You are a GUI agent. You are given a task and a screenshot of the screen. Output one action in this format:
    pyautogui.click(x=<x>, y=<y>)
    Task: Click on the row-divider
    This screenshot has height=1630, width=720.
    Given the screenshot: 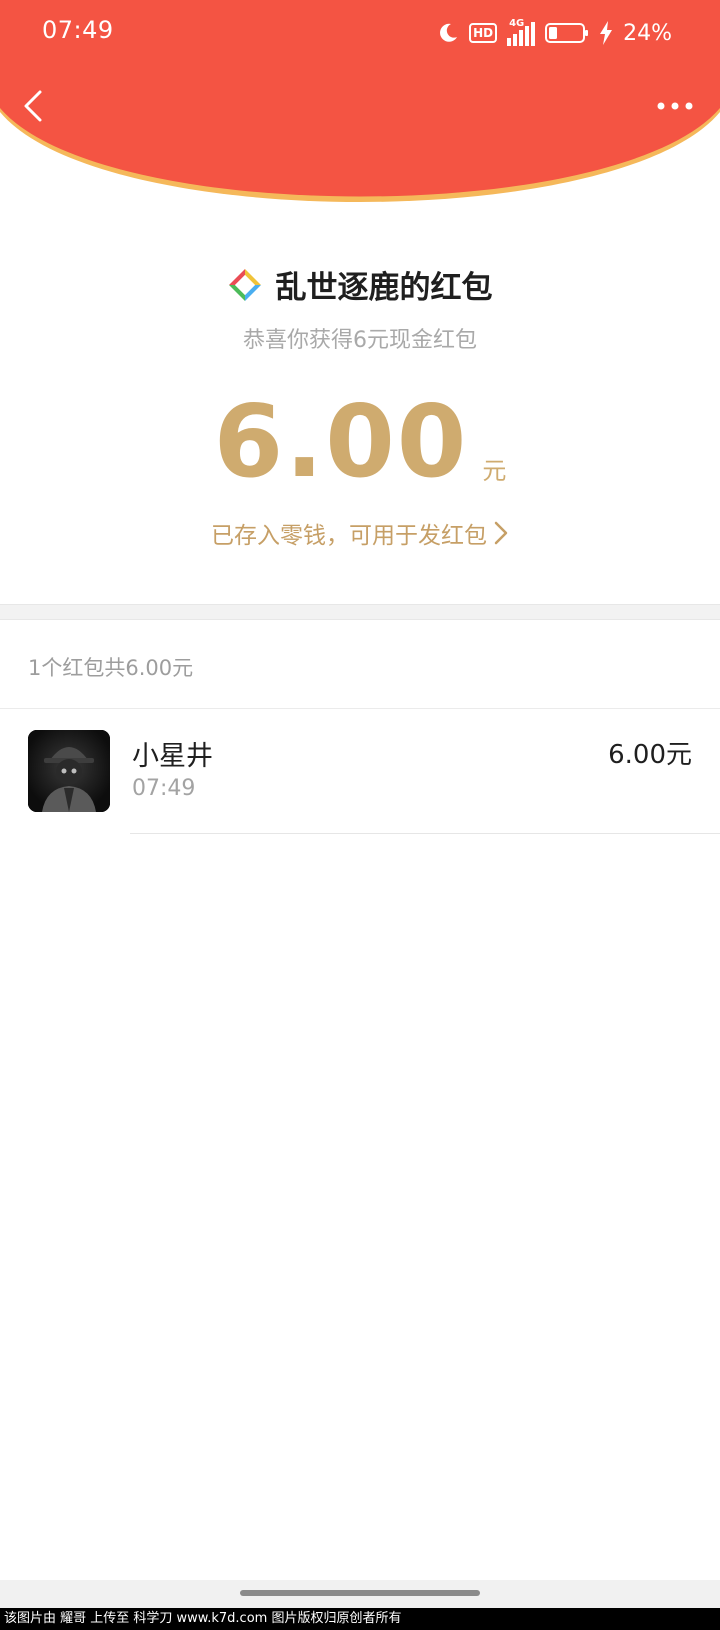 What is the action you would take?
    pyautogui.click(x=425, y=833)
    